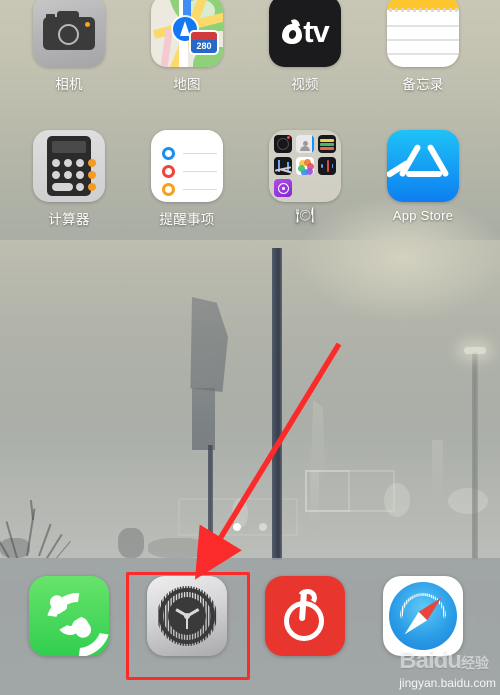 The height and width of the screenshot is (695, 500). I want to click on phone-icon, so click(69, 616).